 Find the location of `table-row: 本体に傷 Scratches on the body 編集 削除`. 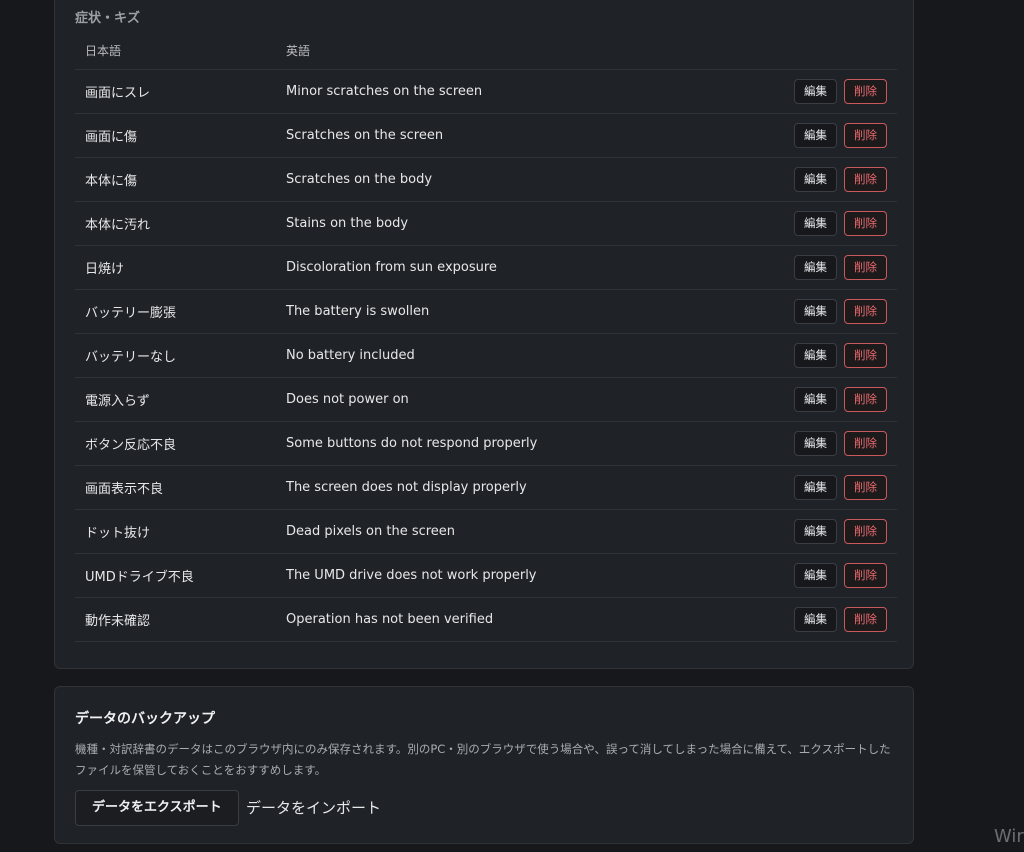

table-row: 本体に傷 Scratches on the body 編集 削除 is located at coordinates (486, 180).